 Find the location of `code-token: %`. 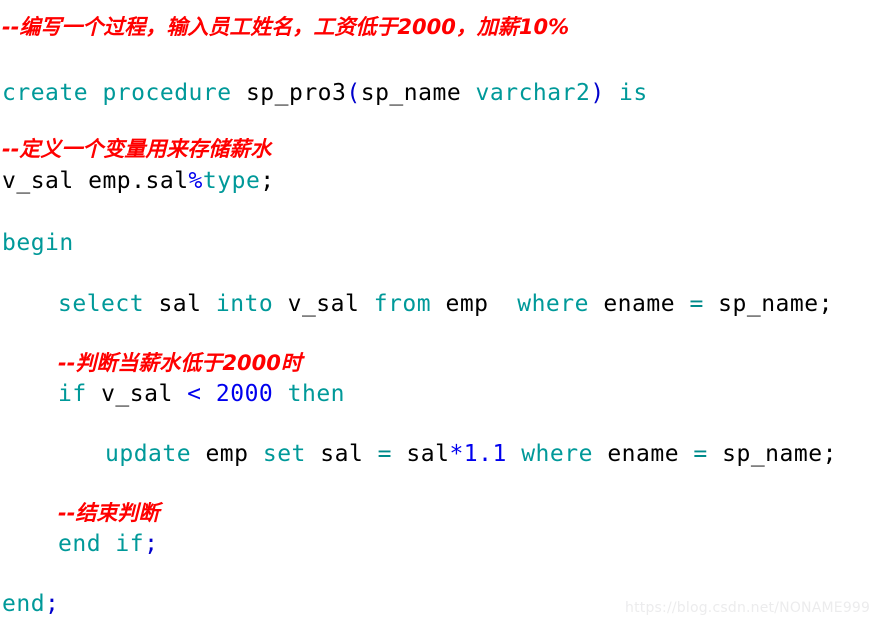

code-token: % is located at coordinates (195, 181).